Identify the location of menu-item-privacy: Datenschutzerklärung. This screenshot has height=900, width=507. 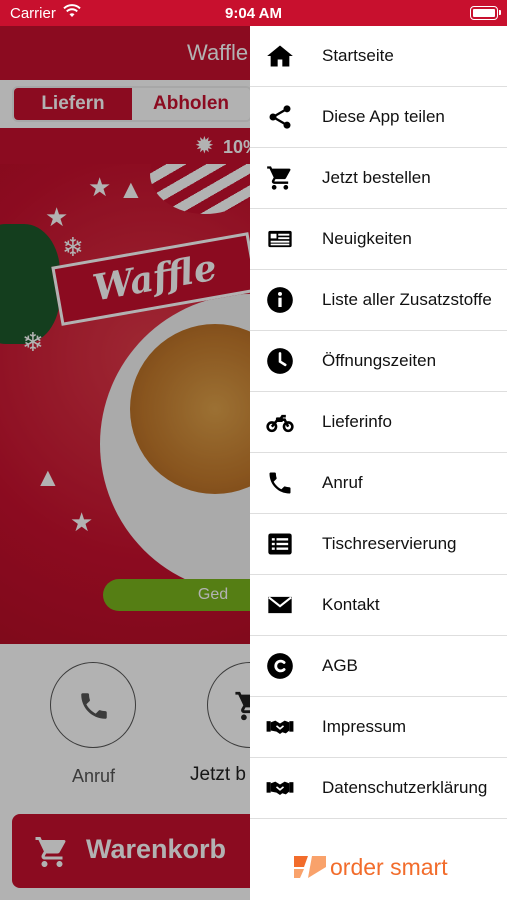
(378, 788).